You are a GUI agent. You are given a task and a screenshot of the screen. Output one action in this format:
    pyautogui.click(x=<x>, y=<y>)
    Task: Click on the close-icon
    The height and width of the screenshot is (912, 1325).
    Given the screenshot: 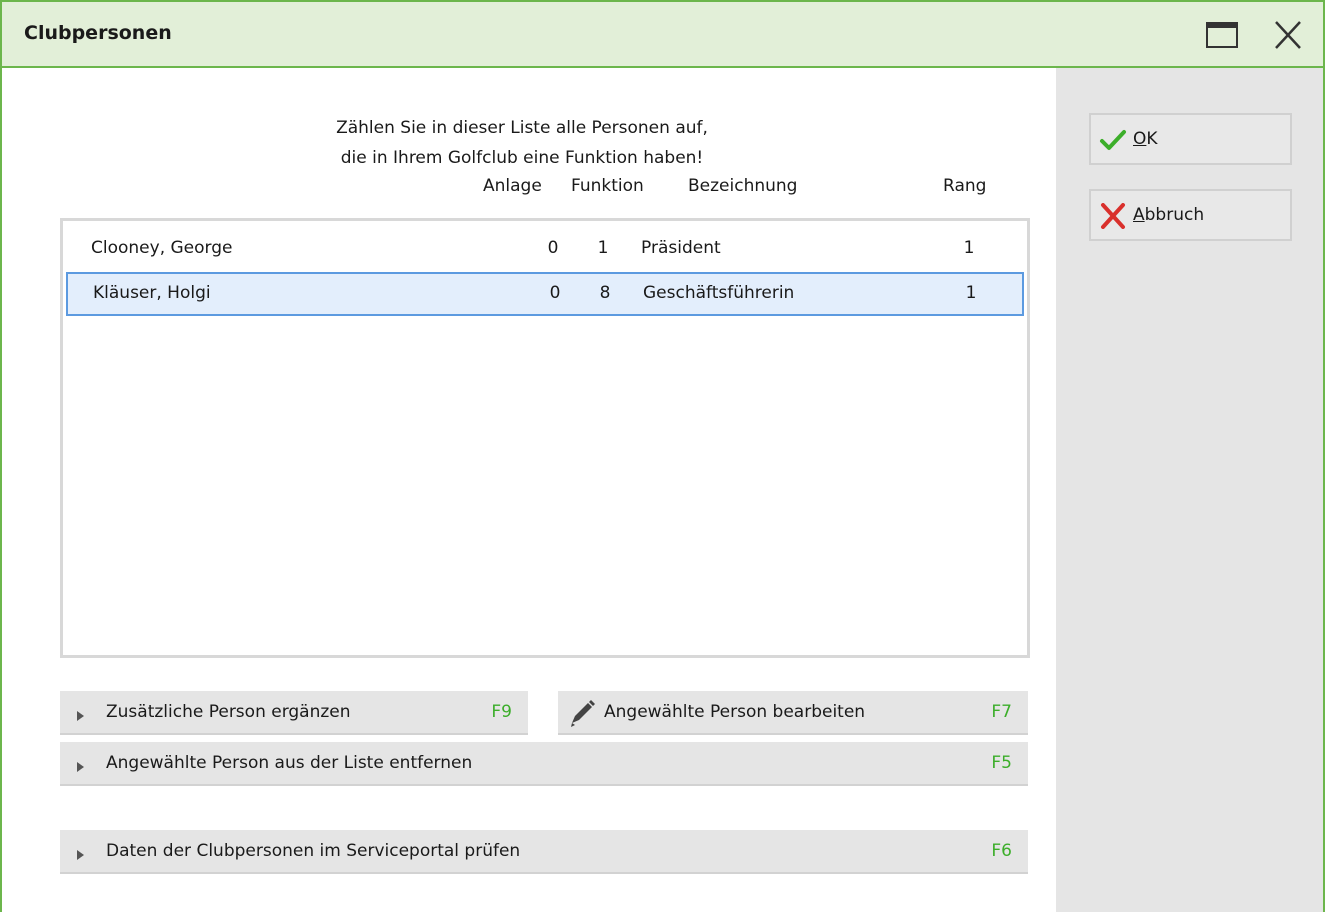 What is the action you would take?
    pyautogui.click(x=1288, y=35)
    